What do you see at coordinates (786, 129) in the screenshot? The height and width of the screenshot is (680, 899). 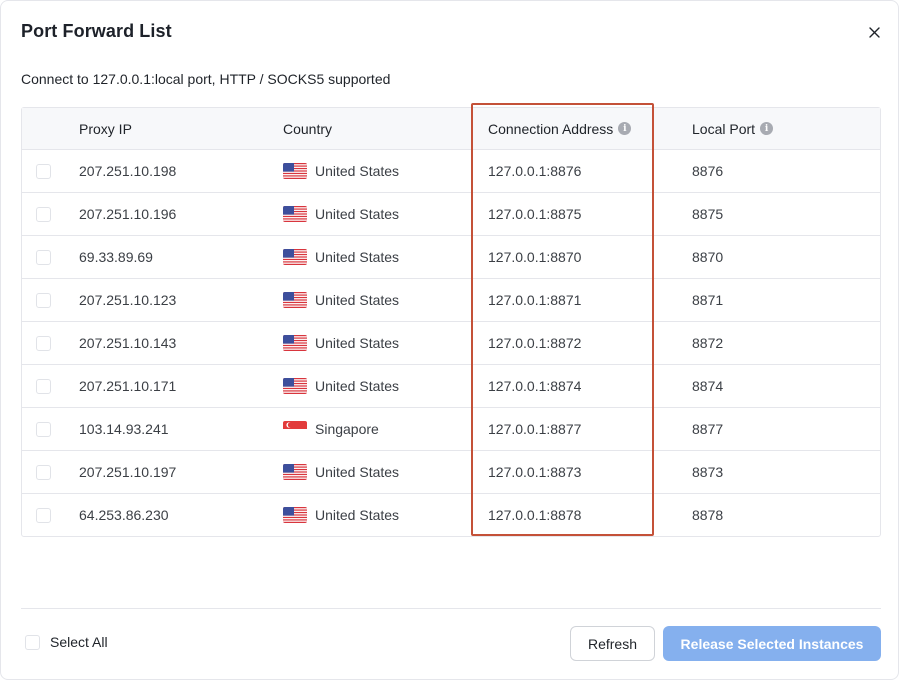 I see `column-header-local-port: Local Port i` at bounding box center [786, 129].